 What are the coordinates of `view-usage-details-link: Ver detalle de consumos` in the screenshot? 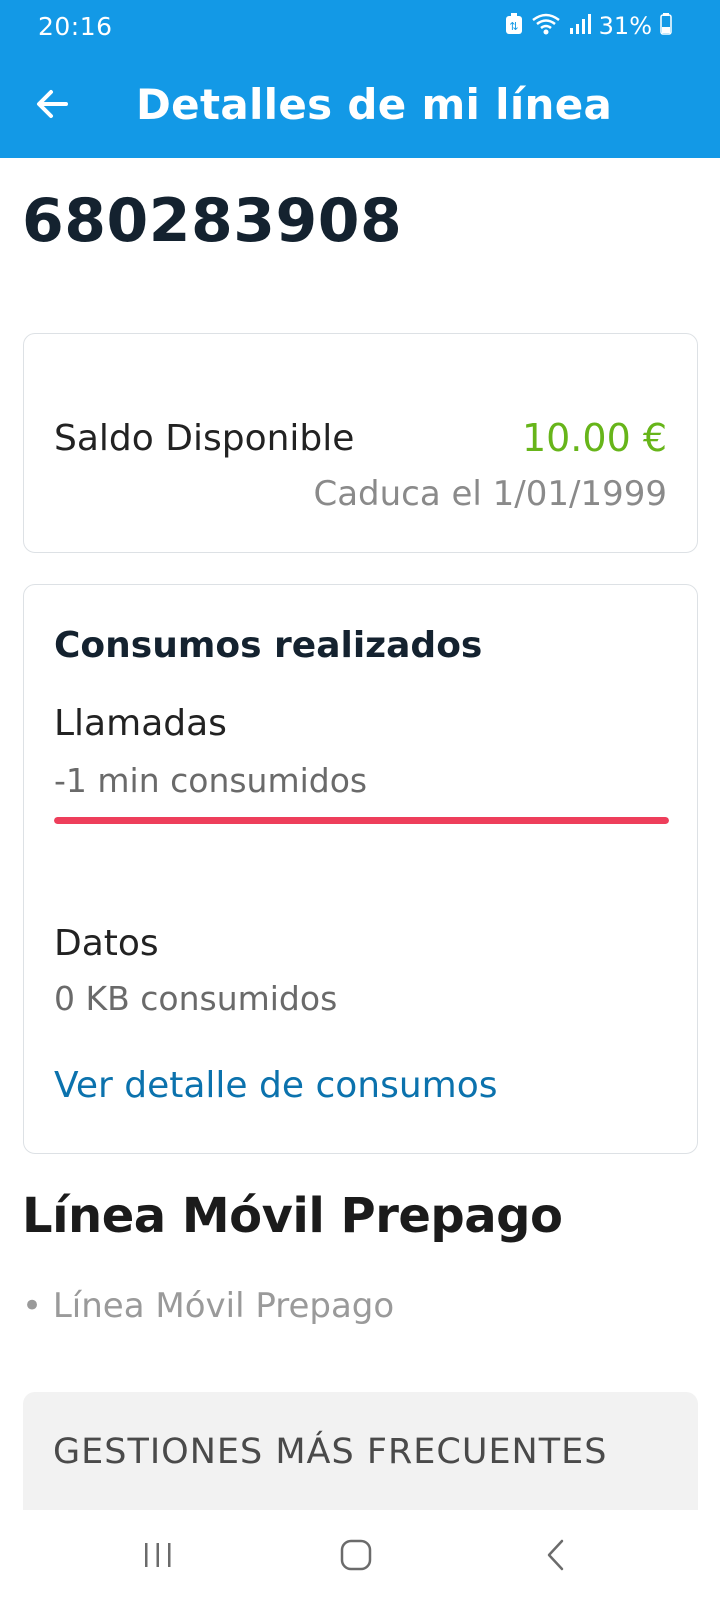 It's located at (276, 1085).